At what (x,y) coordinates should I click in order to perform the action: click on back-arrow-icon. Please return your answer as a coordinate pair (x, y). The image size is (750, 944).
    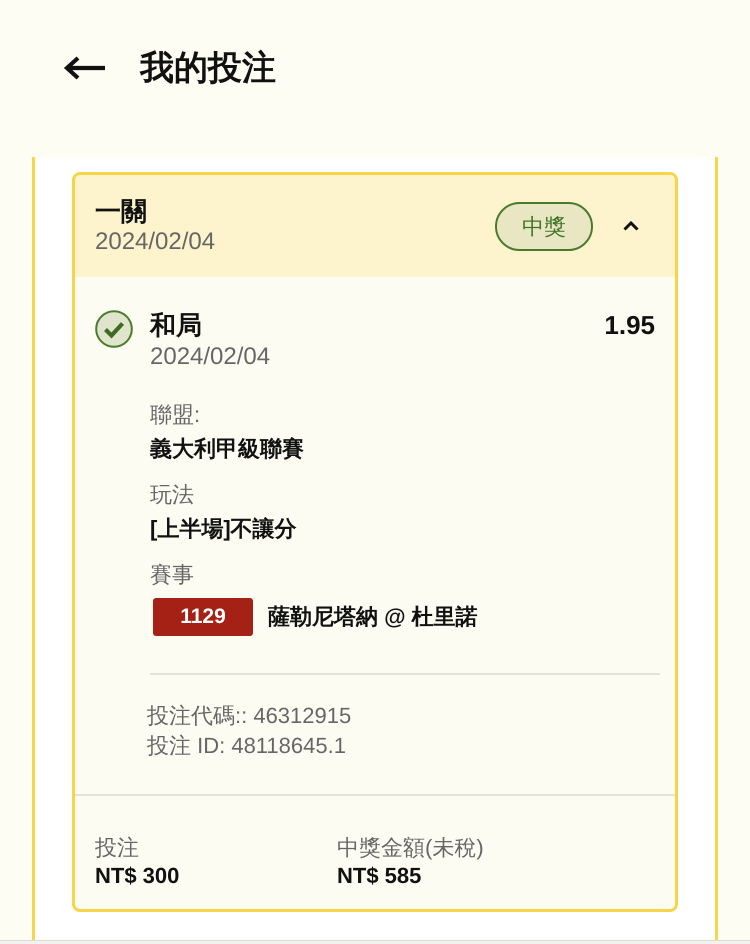
    Looking at the image, I should click on (85, 68).